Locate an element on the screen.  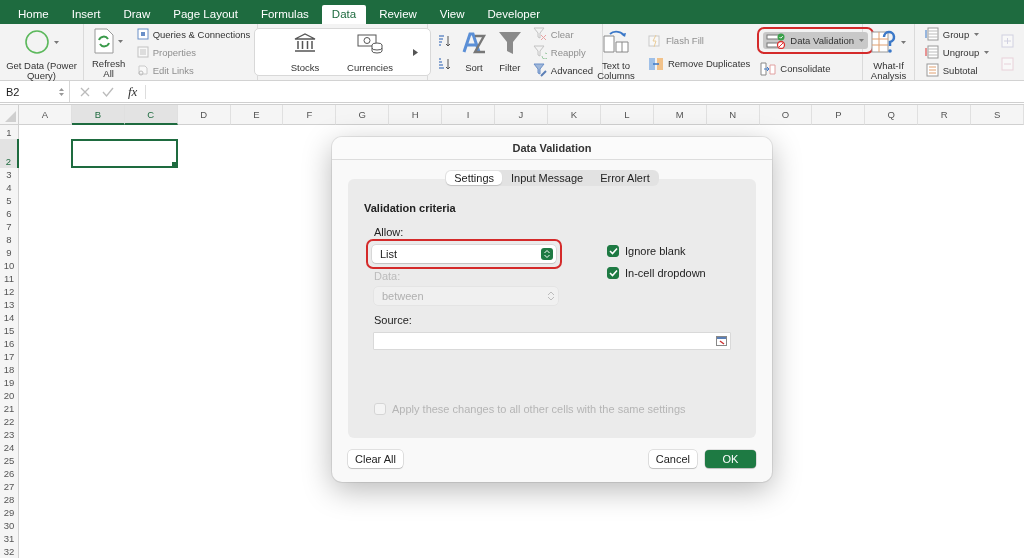
column-header: Q is located at coordinates (892, 115).